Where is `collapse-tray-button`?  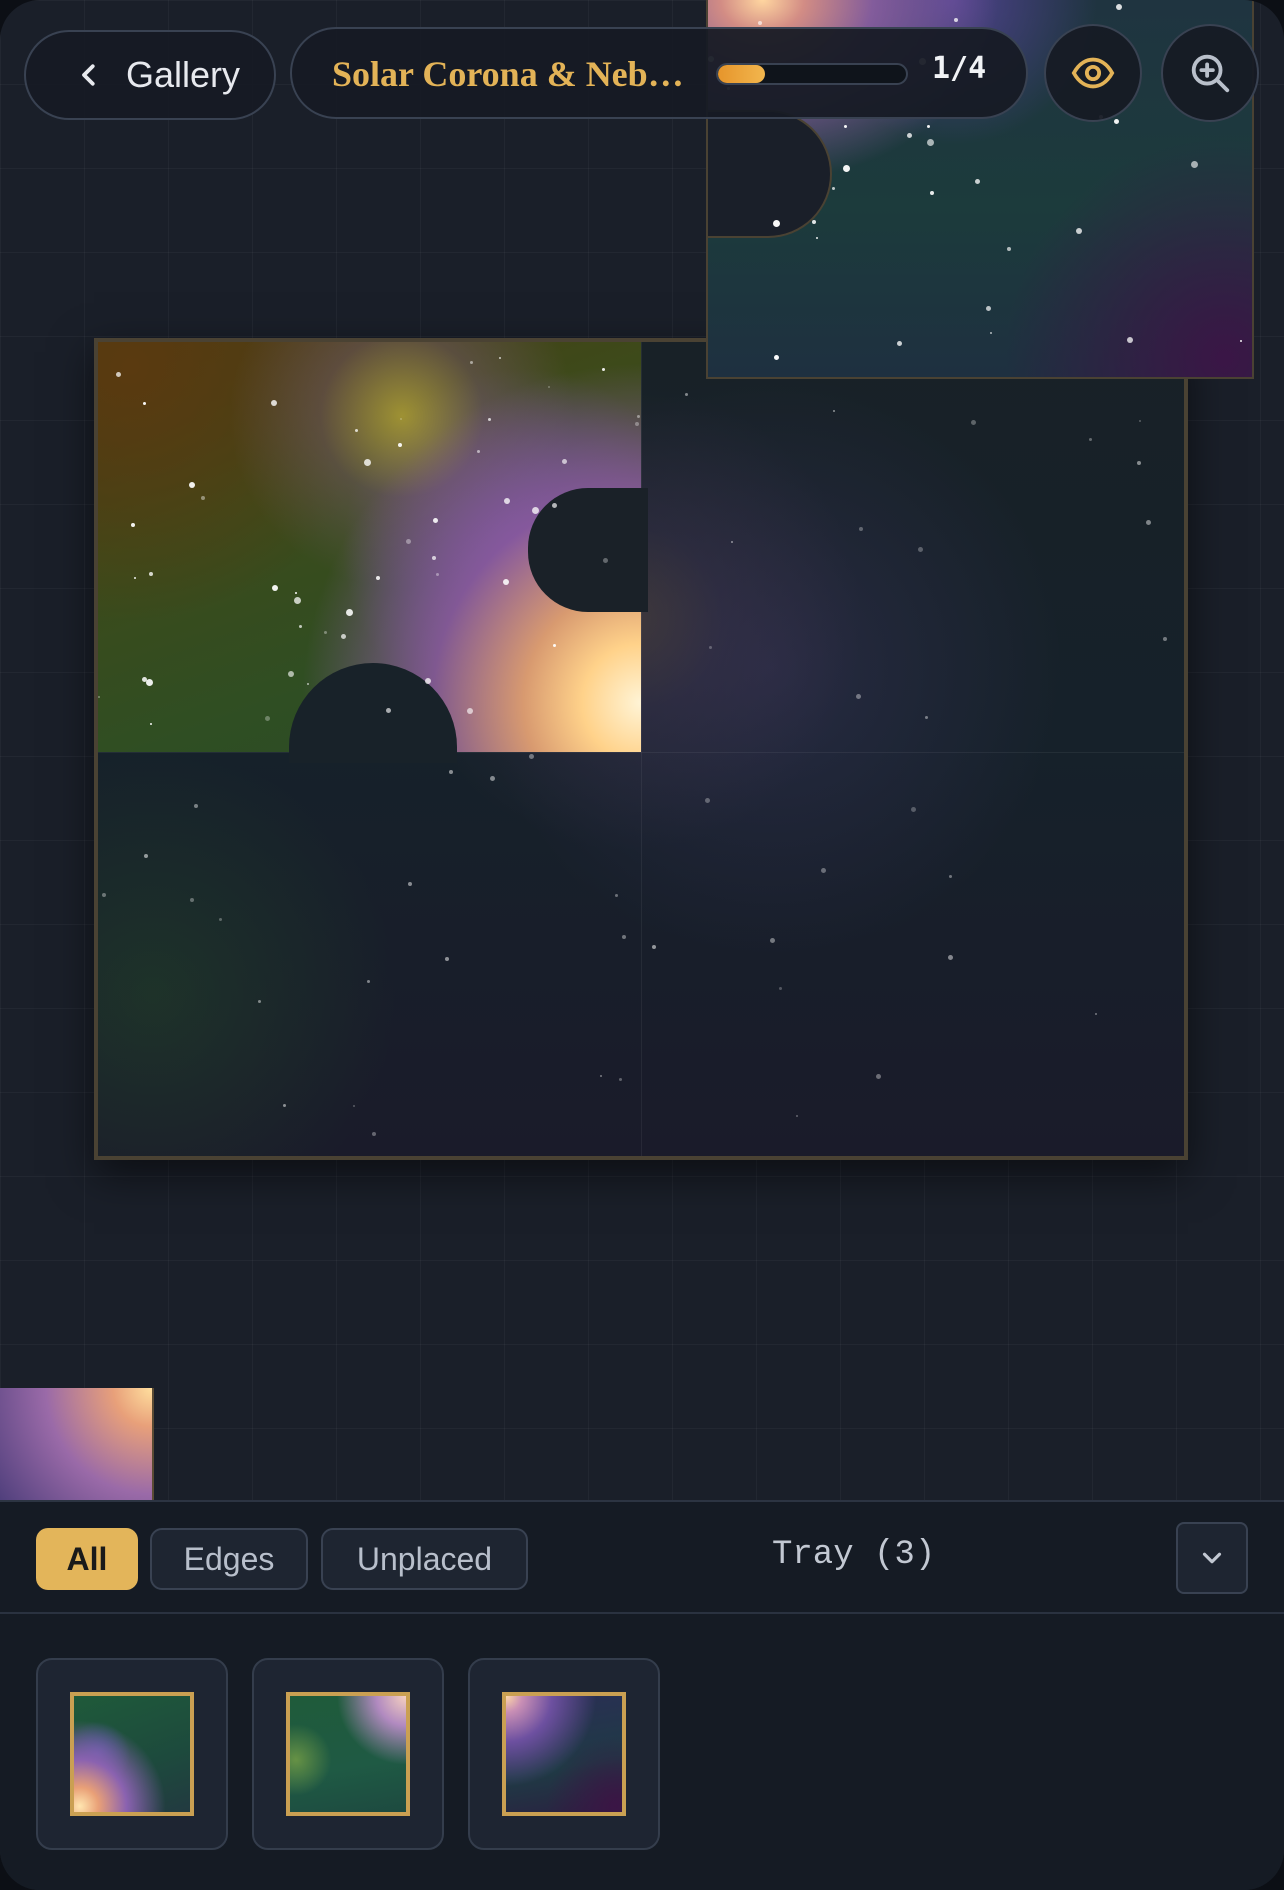
collapse-tray-button is located at coordinates (1212, 1558).